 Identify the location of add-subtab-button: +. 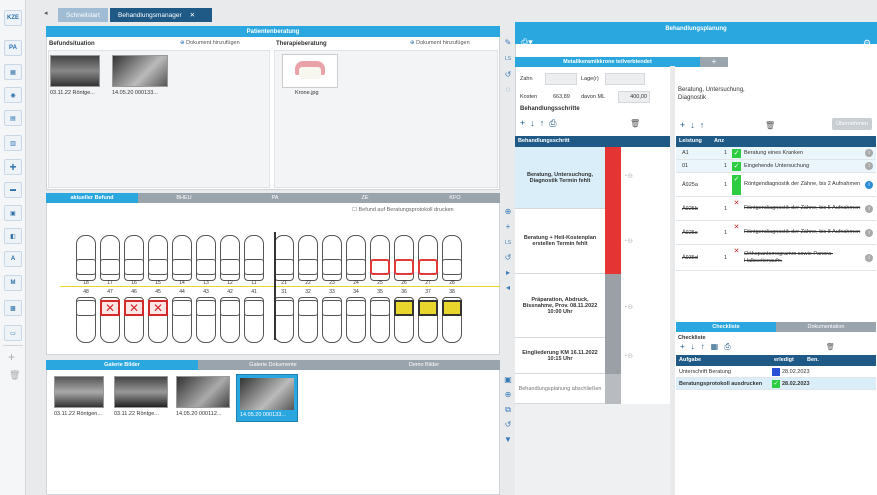
(714, 62).